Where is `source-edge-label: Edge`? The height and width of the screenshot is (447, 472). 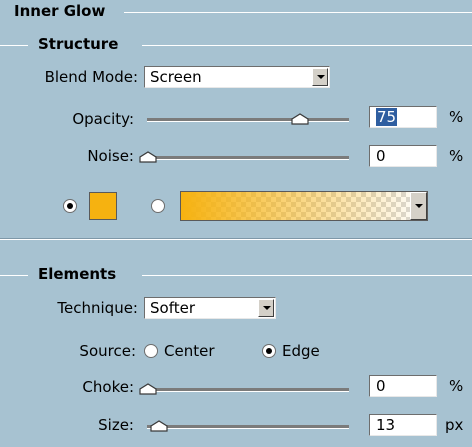 source-edge-label: Edge is located at coordinates (301, 351).